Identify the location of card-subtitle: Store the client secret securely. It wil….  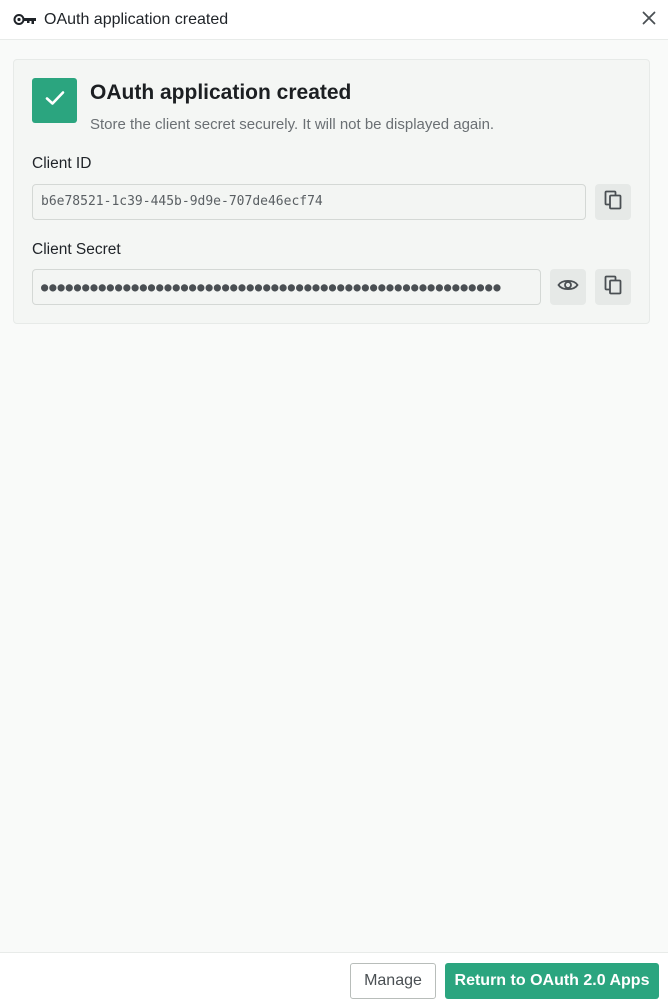
(292, 124).